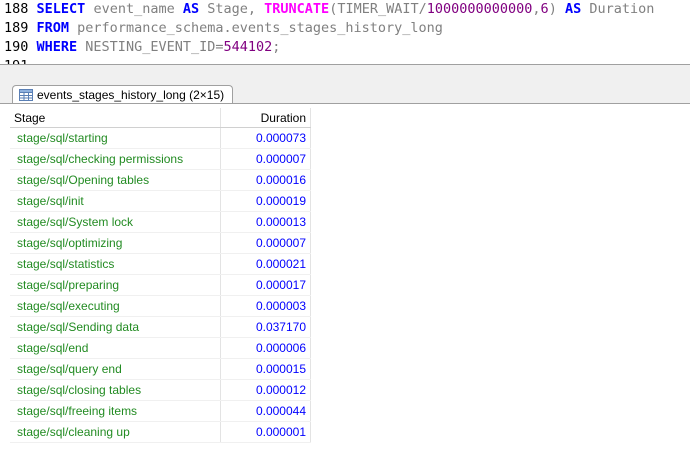 Image resolution: width=690 pixels, height=451 pixels. Describe the element at coordinates (265, 306) in the screenshot. I see `duration-cell: 0.000003` at that location.